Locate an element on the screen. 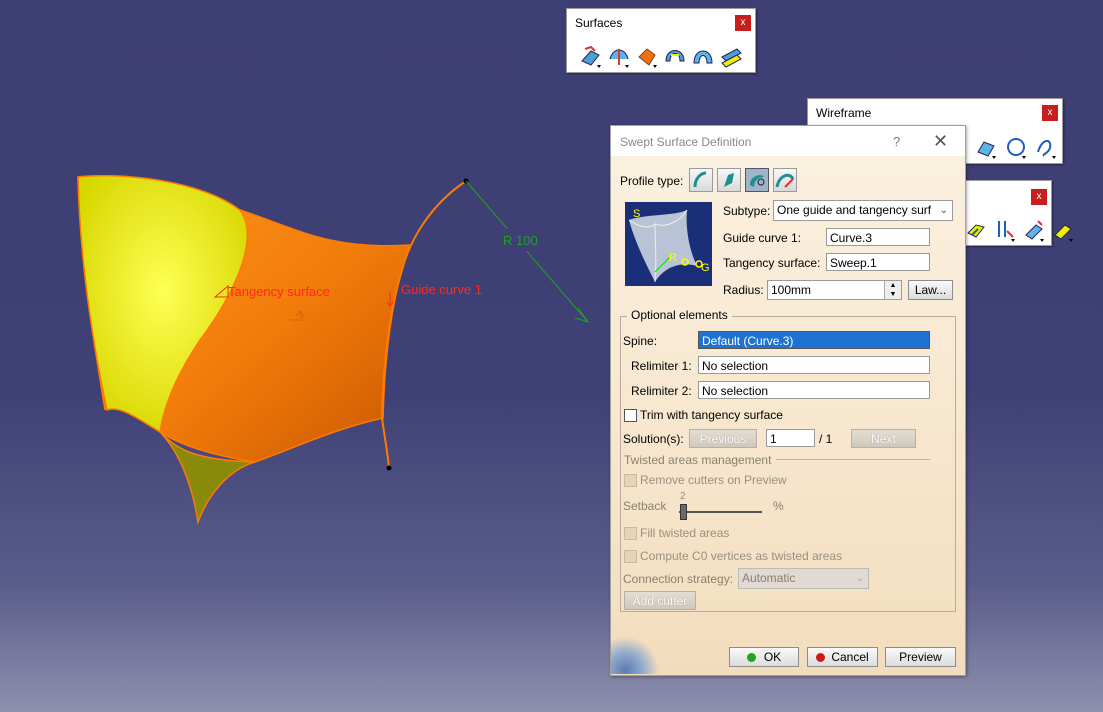 The width and height of the screenshot is (1103, 712). relimiter-1-label: Relimiter 1: is located at coordinates (661, 366).